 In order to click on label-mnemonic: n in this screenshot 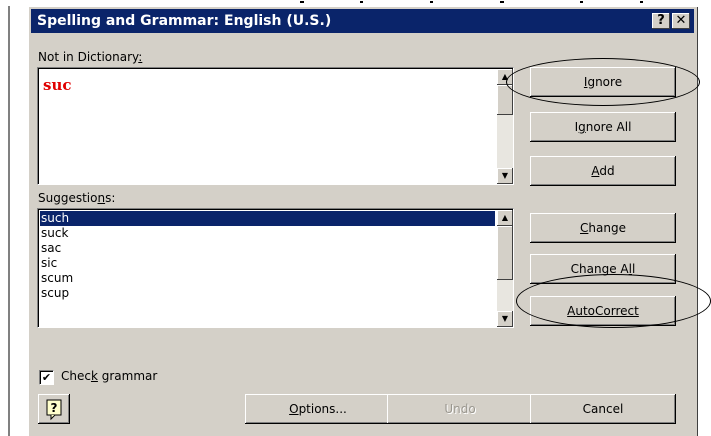, I will do `click(101, 198)`.